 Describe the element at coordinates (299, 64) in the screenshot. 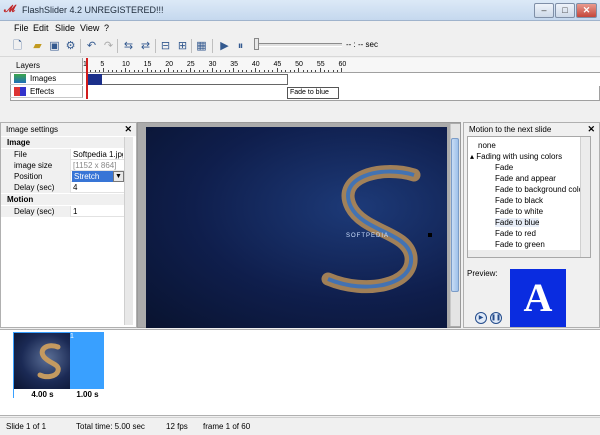

I see `ruler-label: 50` at that location.